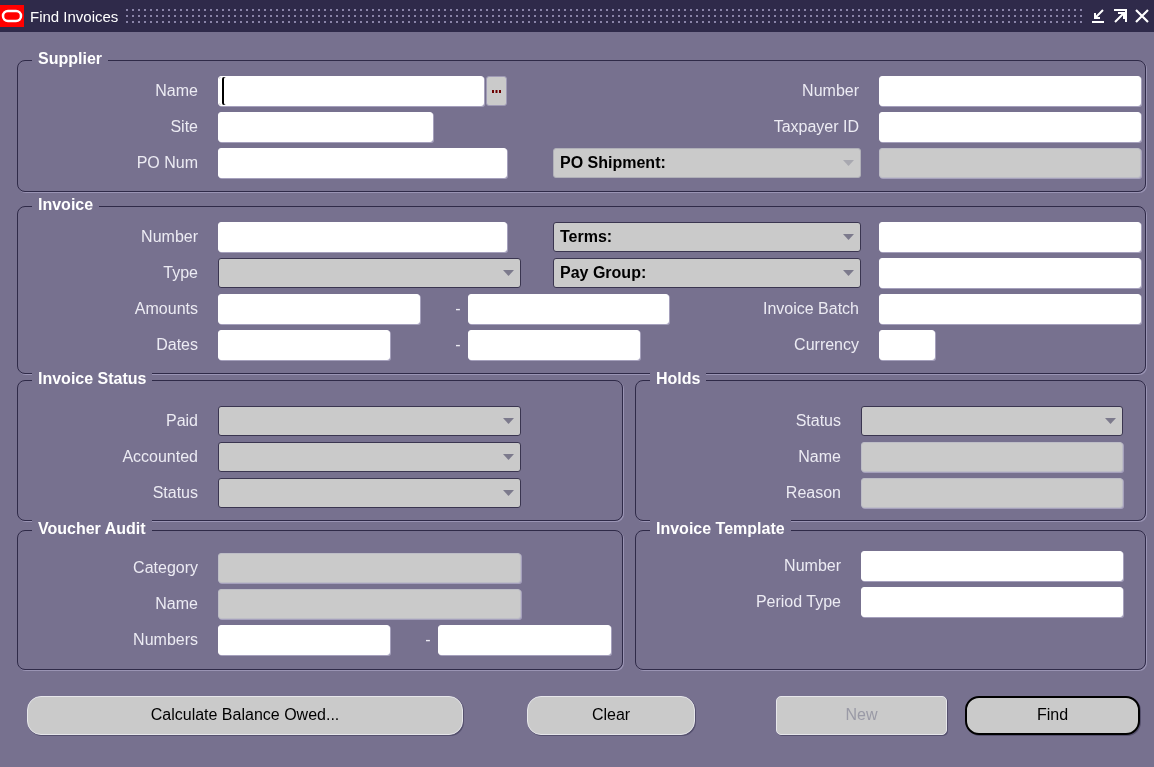 The height and width of the screenshot is (767, 1154). What do you see at coordinates (70, 59) in the screenshot?
I see `section-title: Supplier` at bounding box center [70, 59].